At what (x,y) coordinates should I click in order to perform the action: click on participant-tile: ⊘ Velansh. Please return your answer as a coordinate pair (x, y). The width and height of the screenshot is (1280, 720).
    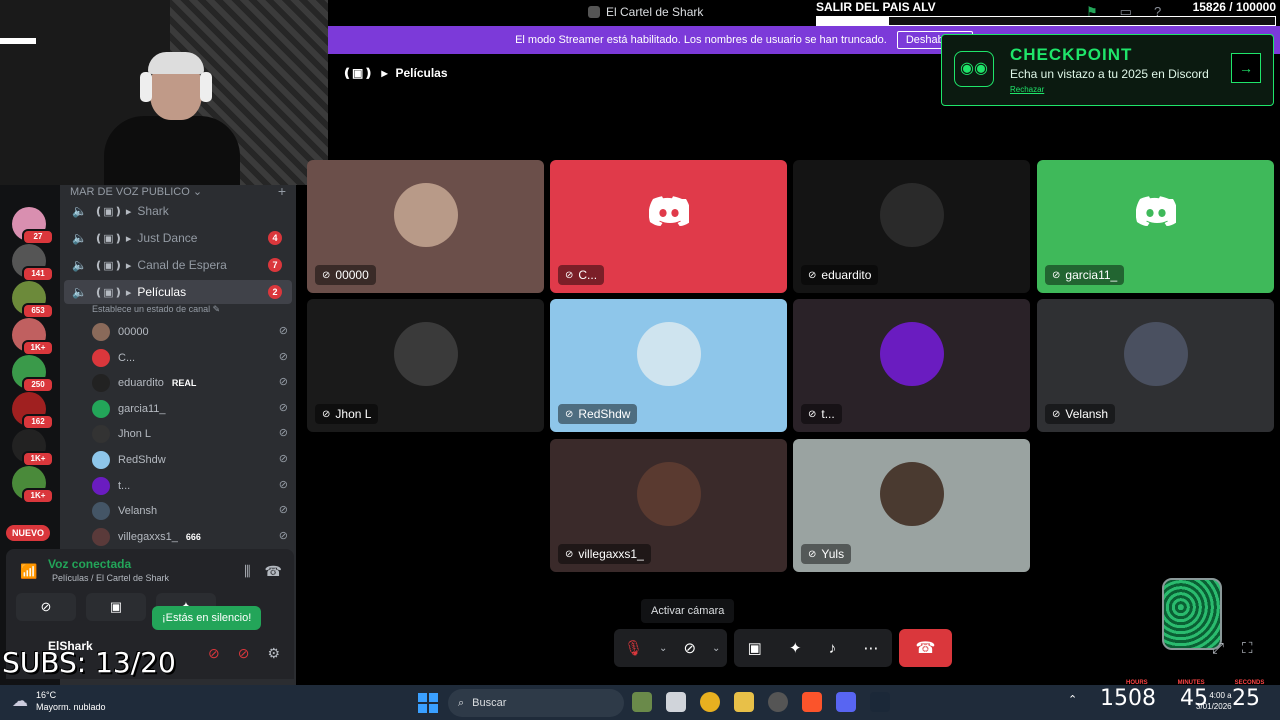
    Looking at the image, I should click on (1155, 365).